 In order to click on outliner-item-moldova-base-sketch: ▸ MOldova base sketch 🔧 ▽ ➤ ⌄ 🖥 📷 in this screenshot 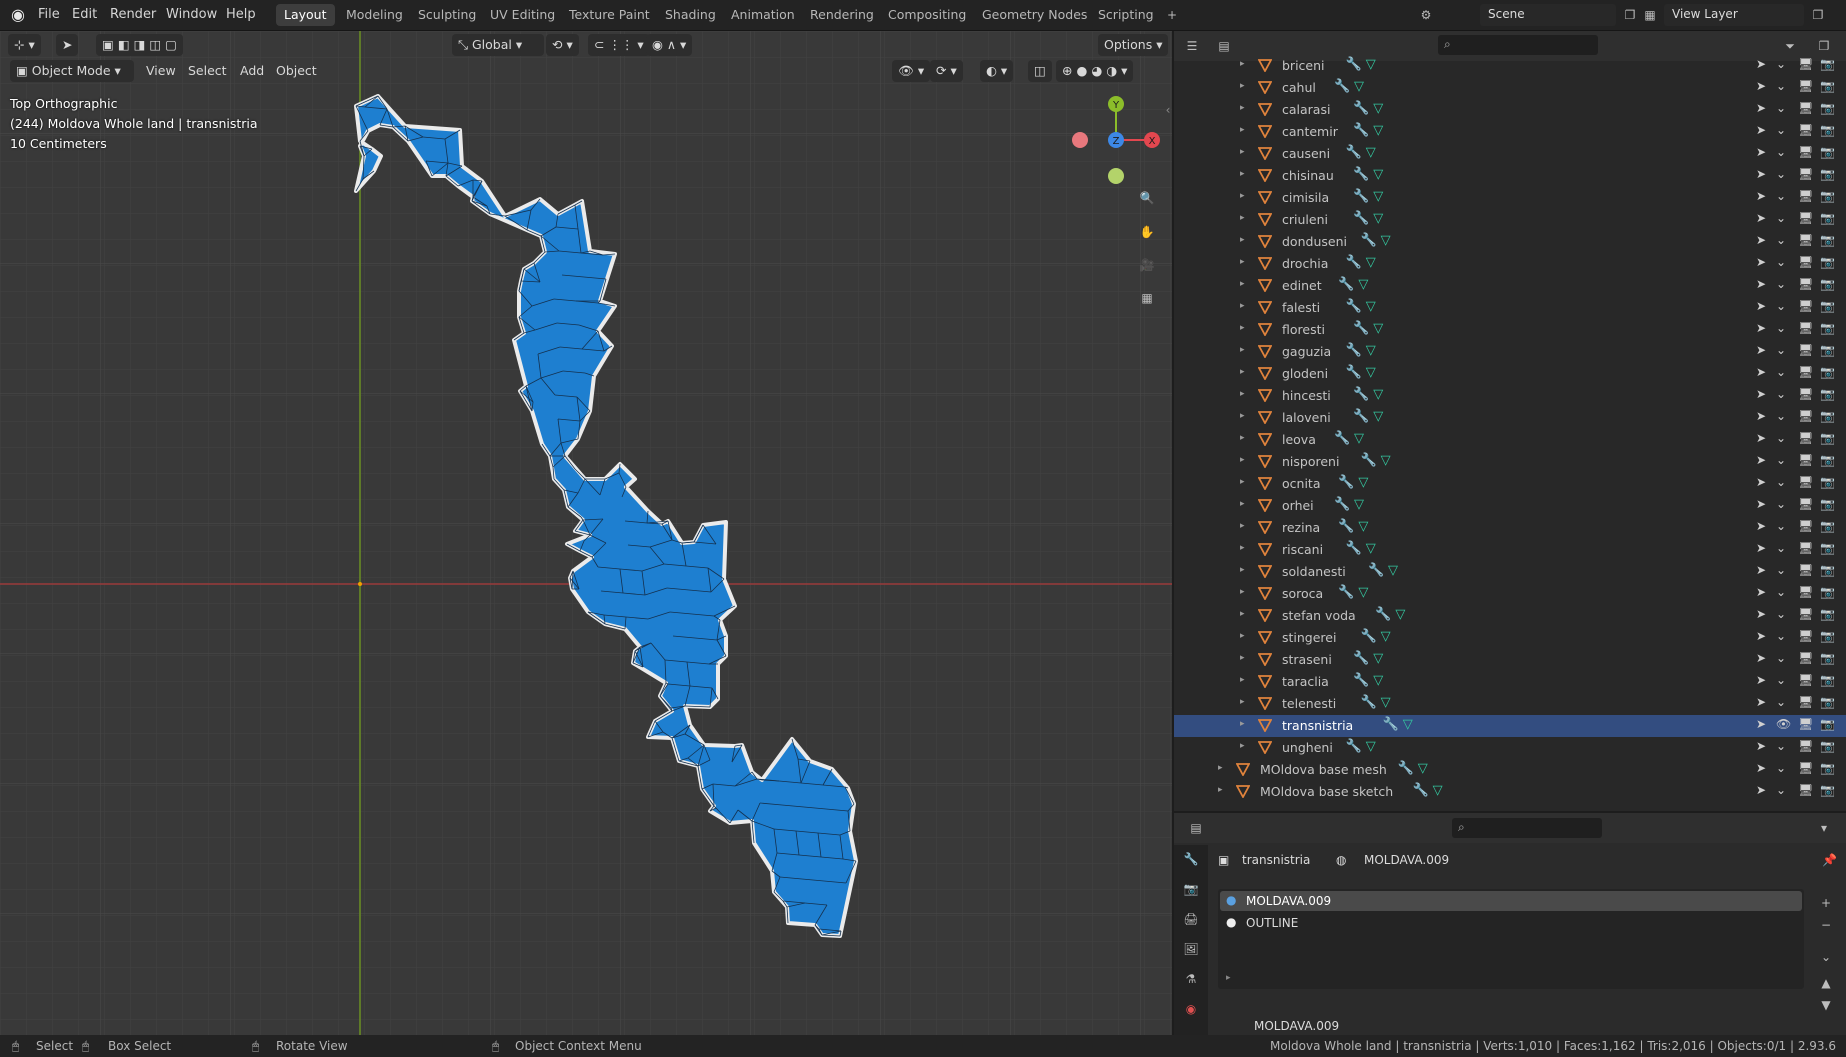, I will do `click(1510, 792)`.